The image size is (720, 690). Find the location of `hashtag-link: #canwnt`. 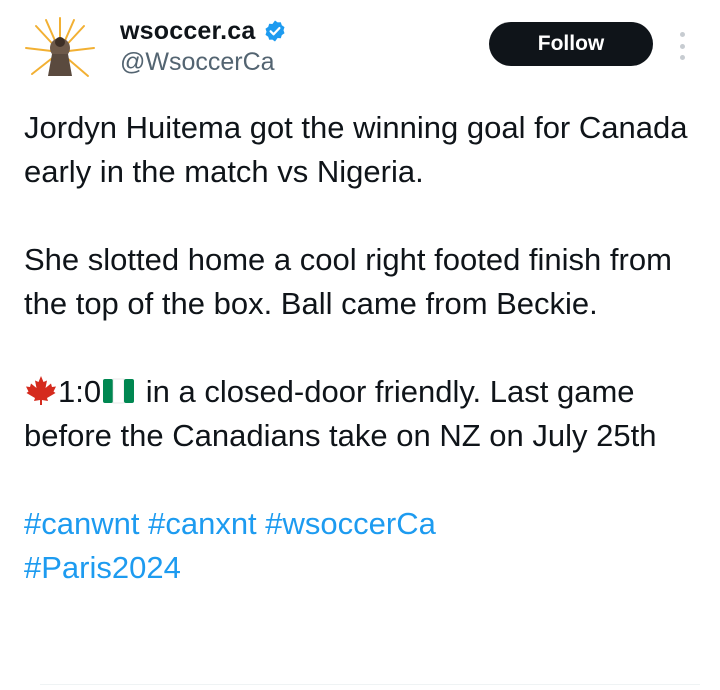

hashtag-link: #canwnt is located at coordinates (81, 523).